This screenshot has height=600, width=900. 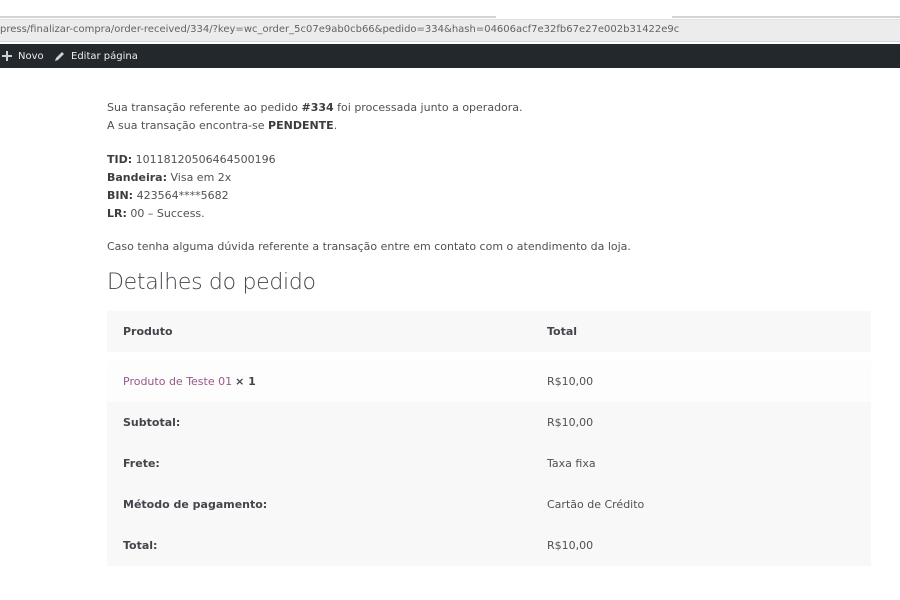 What do you see at coordinates (570, 381) in the screenshot?
I see `item-total: R$10,00` at bounding box center [570, 381].